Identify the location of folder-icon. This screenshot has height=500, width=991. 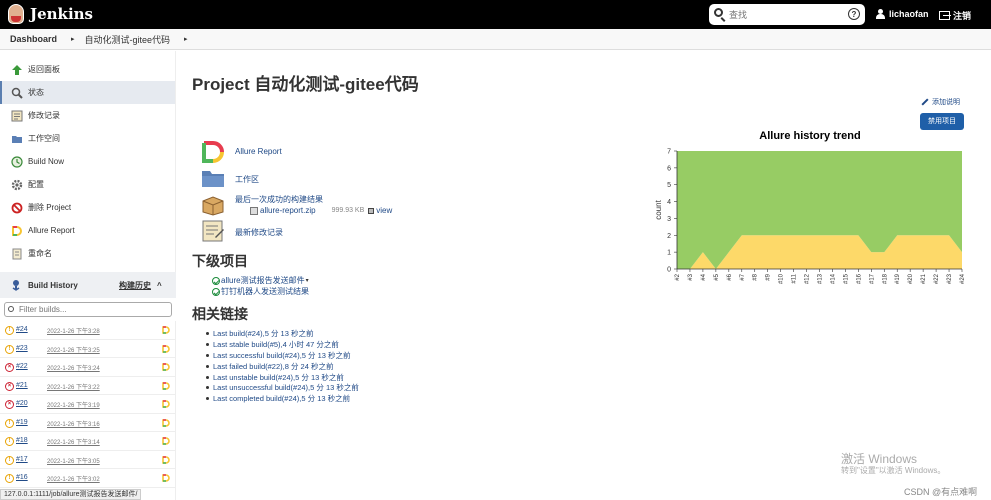
(213, 178).